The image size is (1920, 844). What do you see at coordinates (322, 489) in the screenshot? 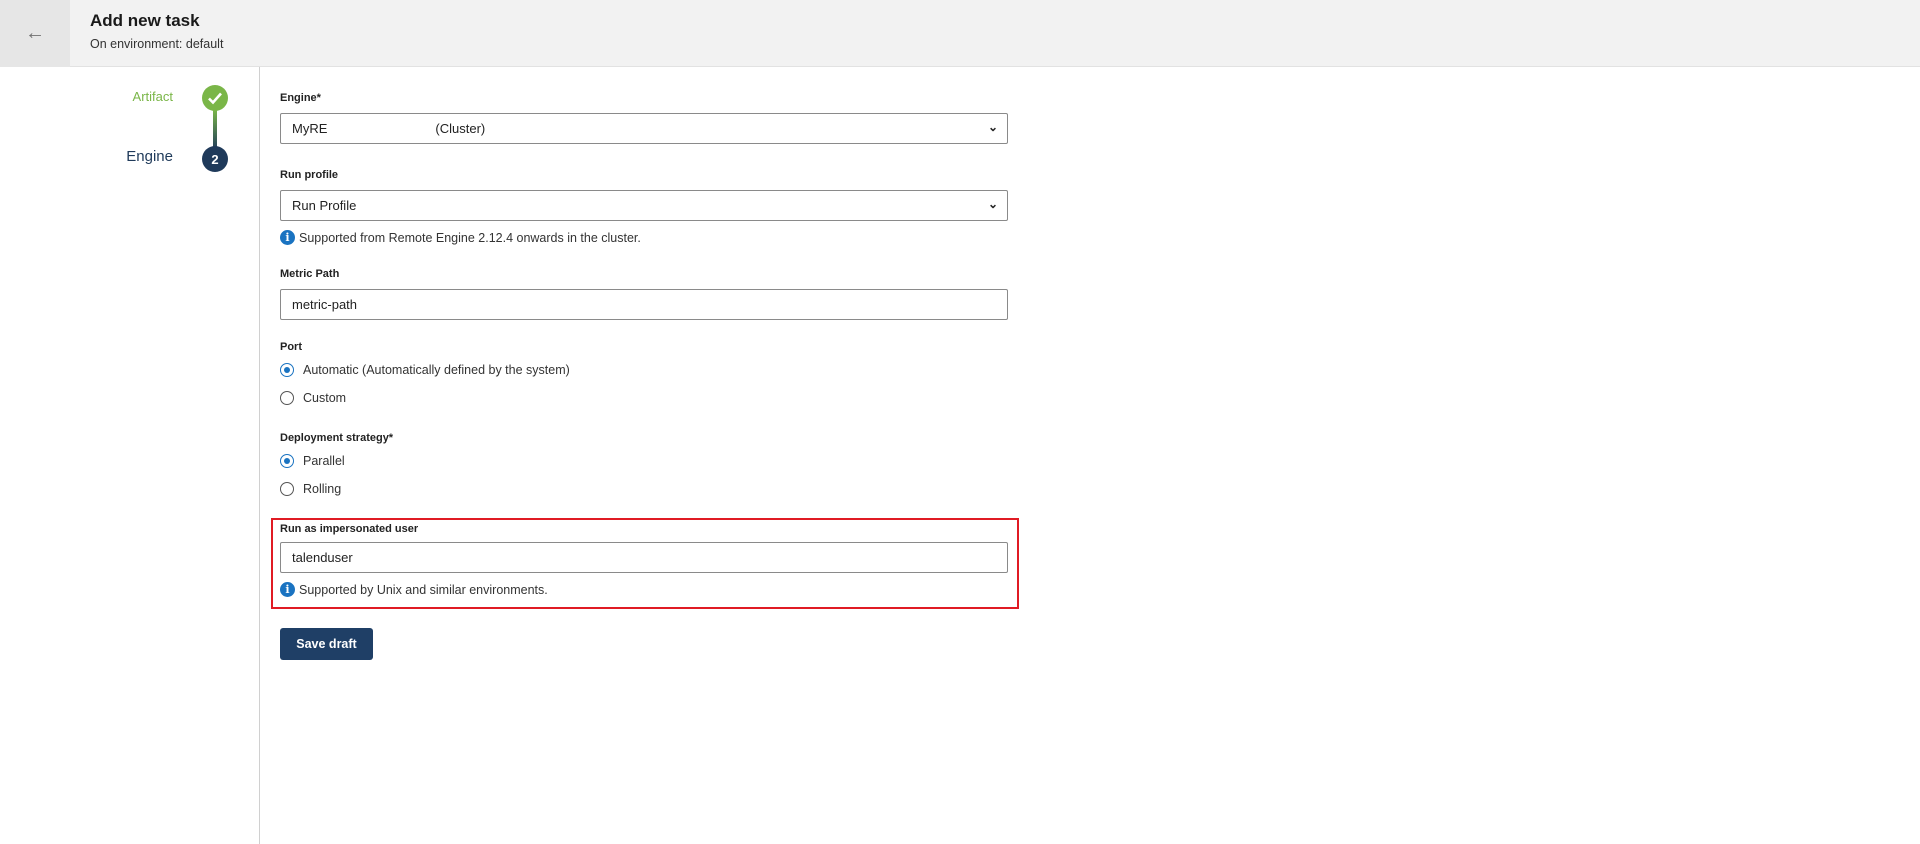
I see `radio-label: Rolling` at bounding box center [322, 489].